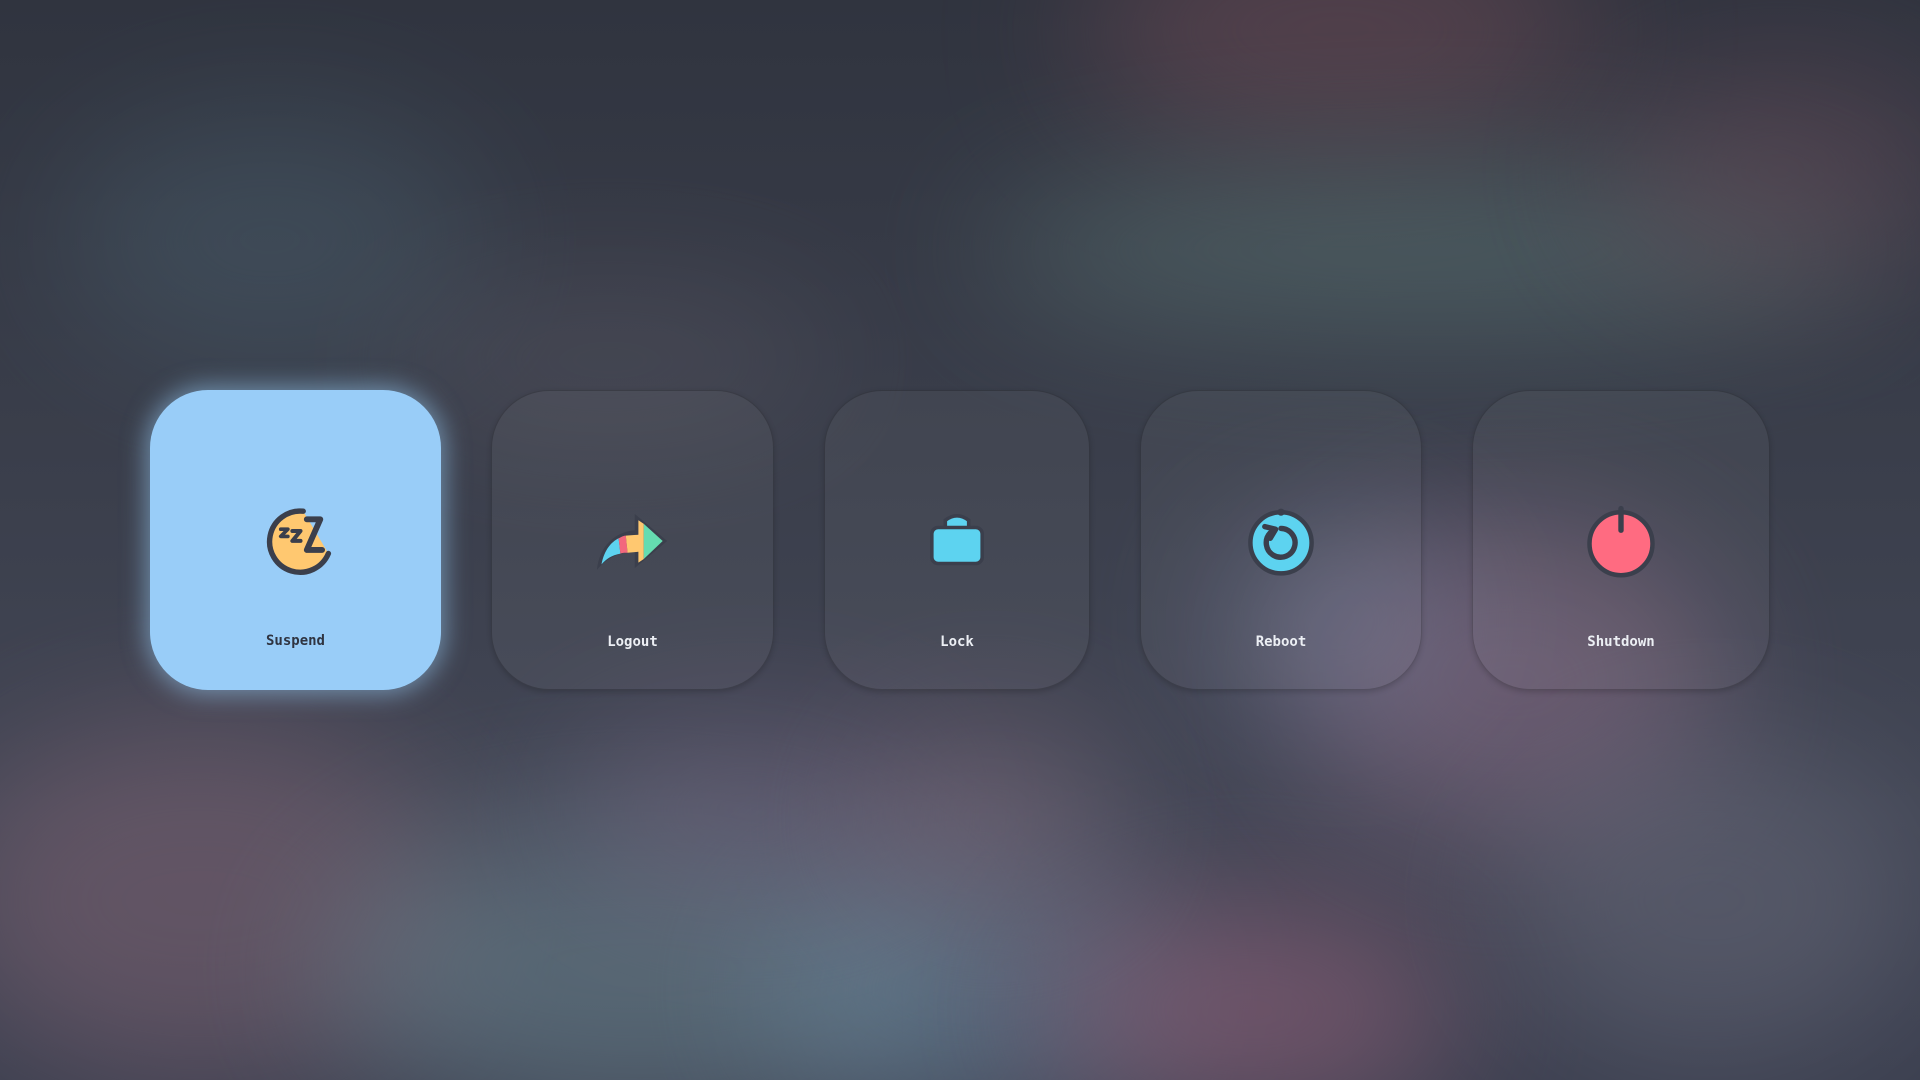  I want to click on lock-label: Lock, so click(957, 642).